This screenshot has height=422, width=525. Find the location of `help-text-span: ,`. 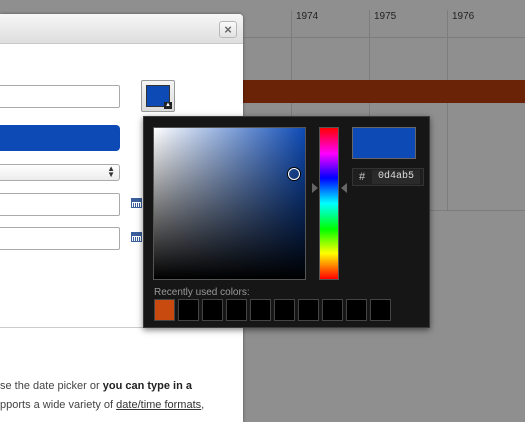

help-text-span: , is located at coordinates (203, 405).